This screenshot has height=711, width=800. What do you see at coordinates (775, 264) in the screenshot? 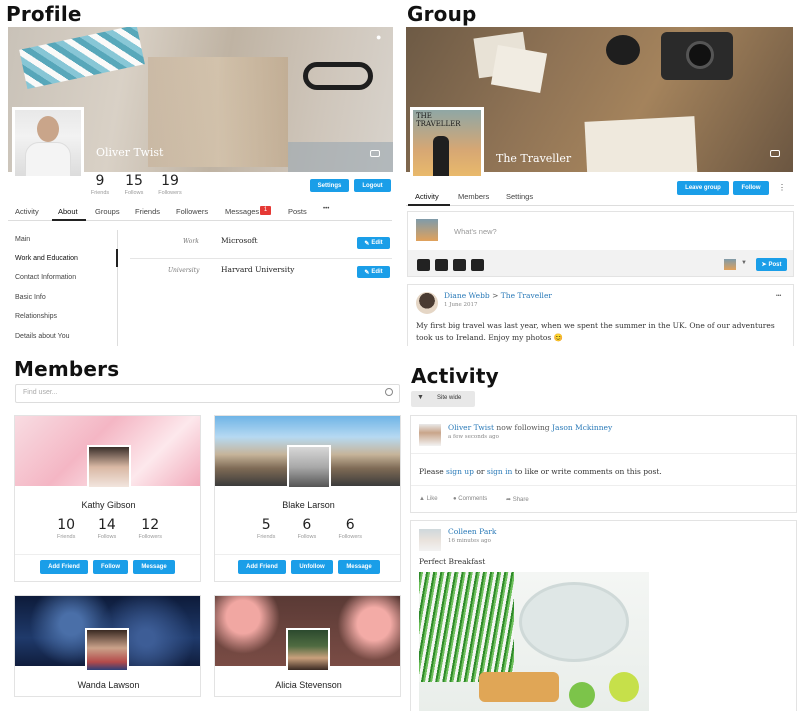
I see `post-button-label: Post` at bounding box center [775, 264].